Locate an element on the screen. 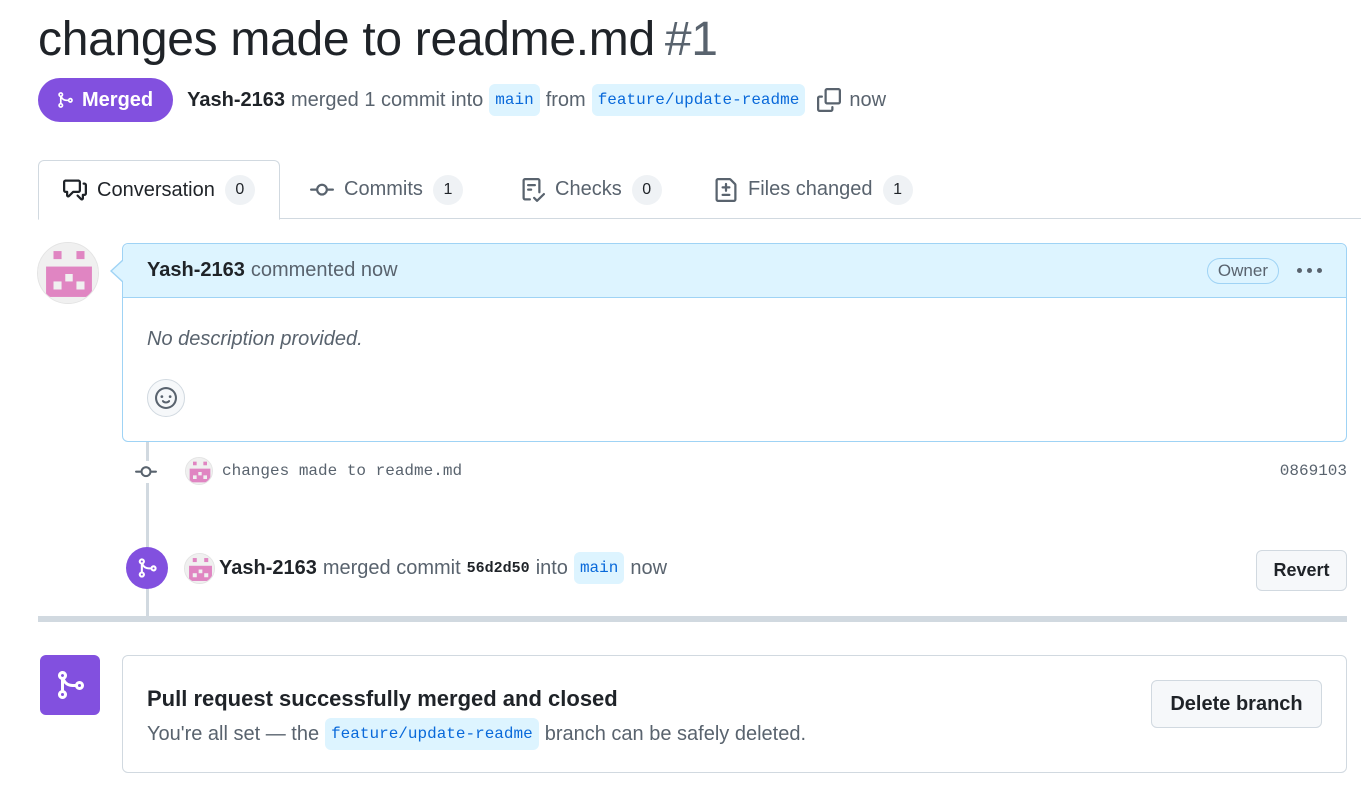  owner-badge: Owner is located at coordinates (1242, 270).